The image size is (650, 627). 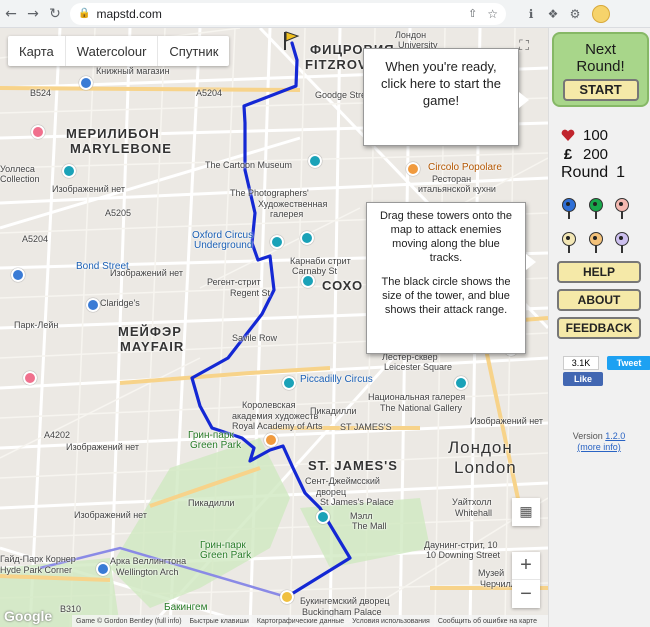 What do you see at coordinates (622, 243) in the screenshot?
I see `tower-lavender` at bounding box center [622, 243].